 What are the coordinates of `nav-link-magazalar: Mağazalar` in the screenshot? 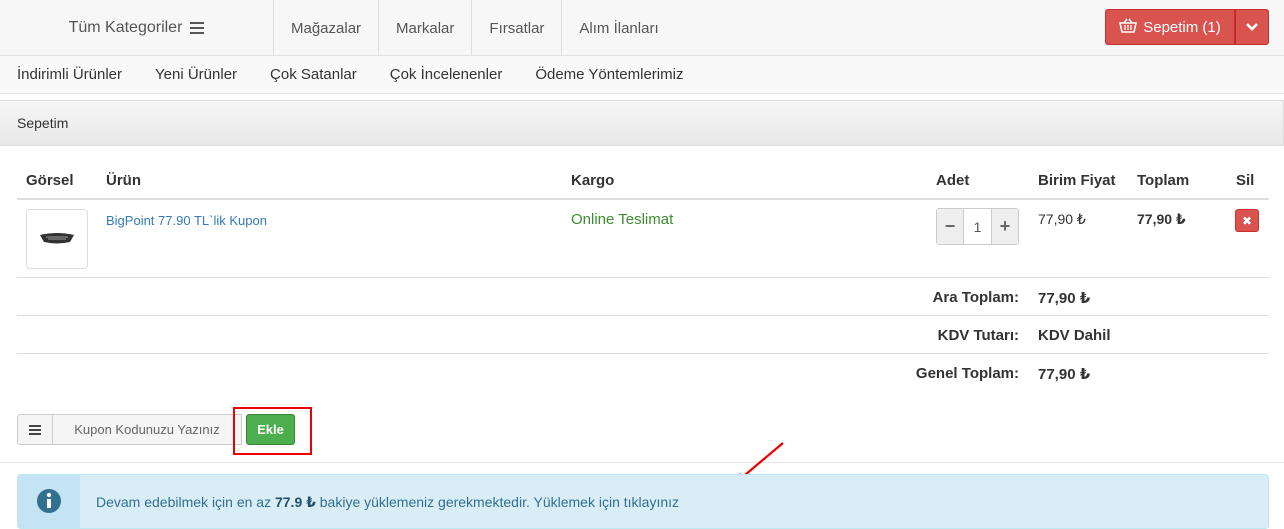 It's located at (327, 28).